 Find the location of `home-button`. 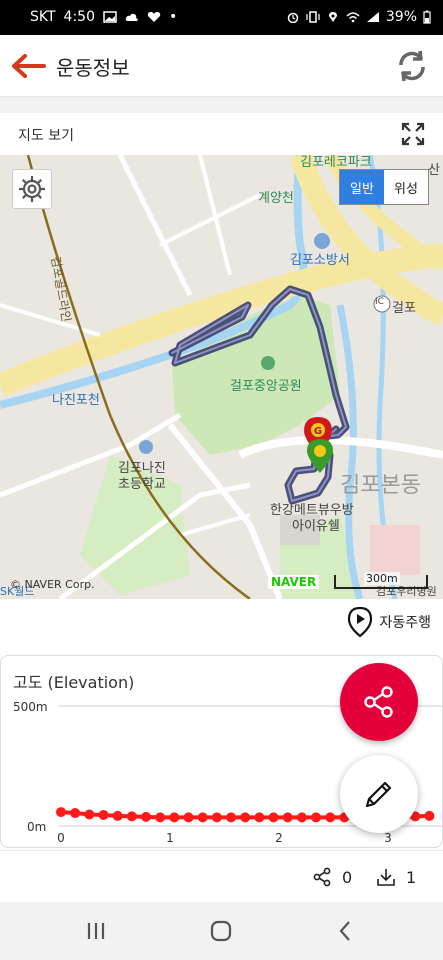

home-button is located at coordinates (221, 931).